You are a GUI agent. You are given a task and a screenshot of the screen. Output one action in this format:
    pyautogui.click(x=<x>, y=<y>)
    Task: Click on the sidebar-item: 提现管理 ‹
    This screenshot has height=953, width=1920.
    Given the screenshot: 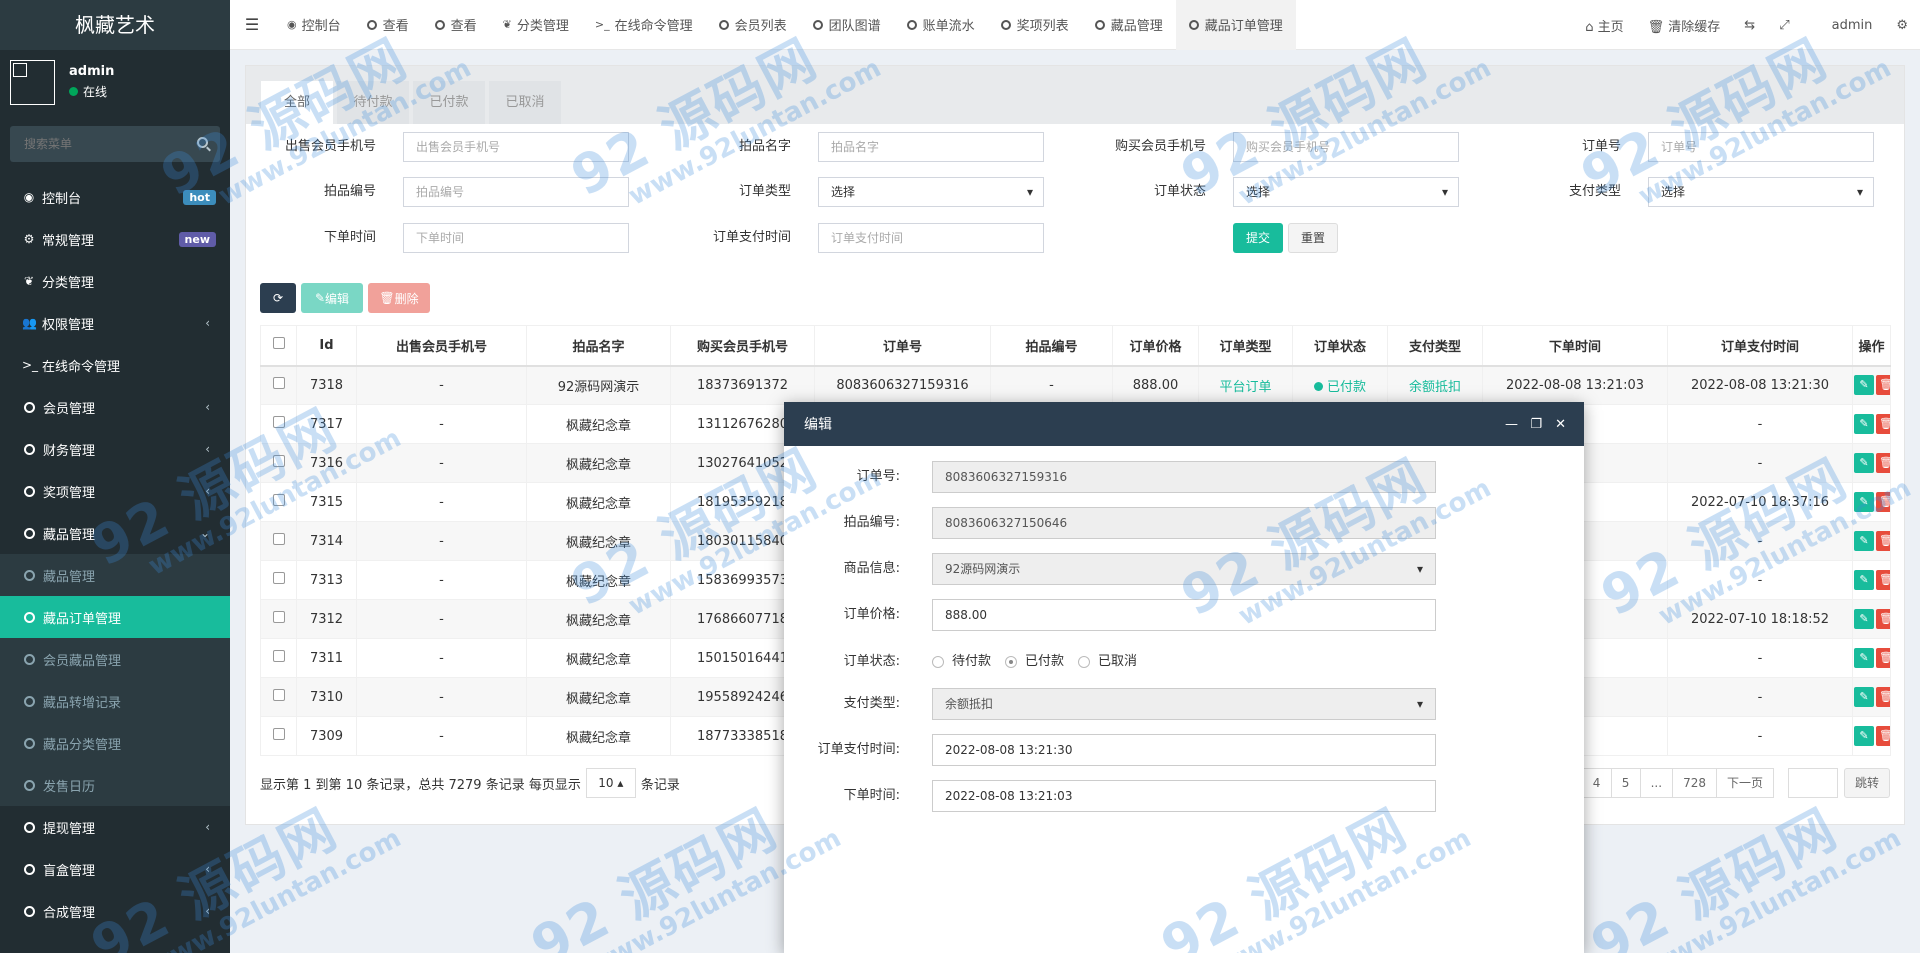 What is the action you would take?
    pyautogui.click(x=115, y=827)
    